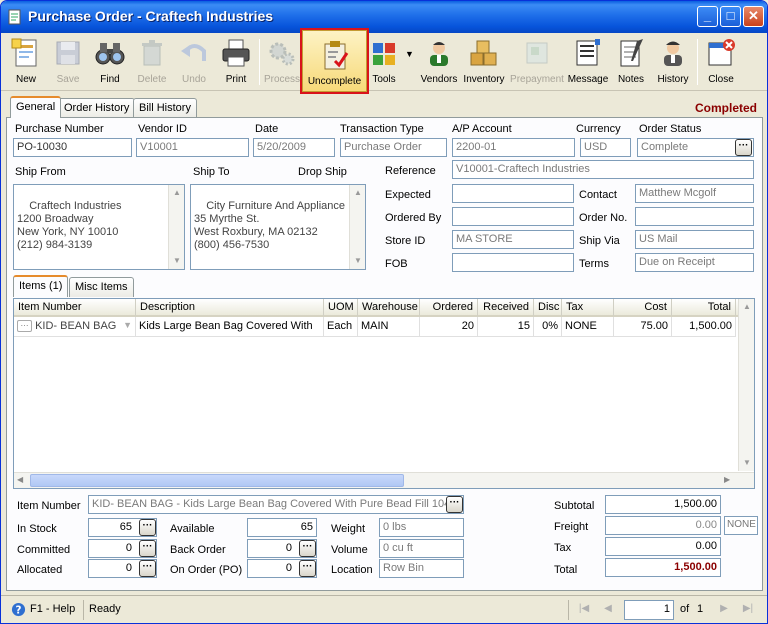 Image resolution: width=768 pixels, height=624 pixels. Describe the element at coordinates (165, 108) in the screenshot. I see `tab-bill-history: Bill History` at that location.